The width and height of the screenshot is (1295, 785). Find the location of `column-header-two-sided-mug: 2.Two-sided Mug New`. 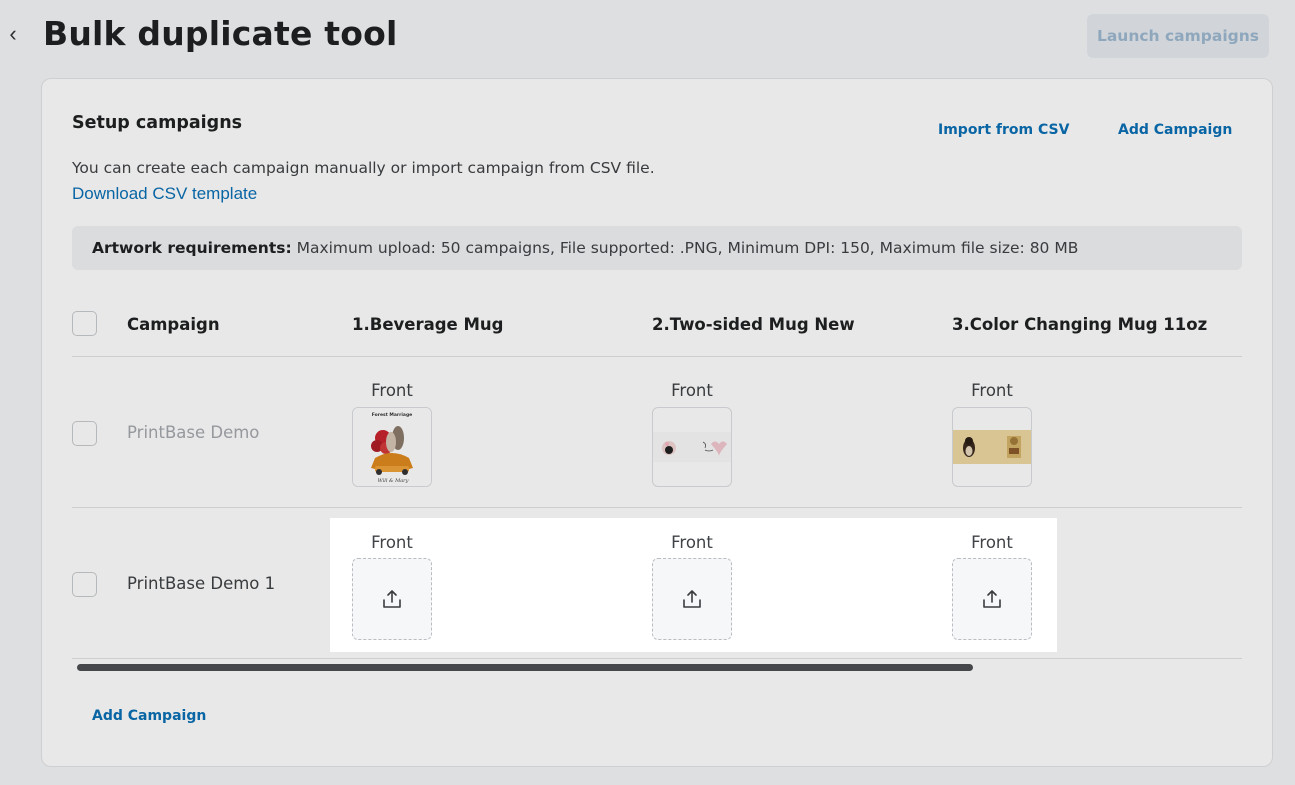

column-header-two-sided-mug: 2.Two-sided Mug New is located at coordinates (753, 324).